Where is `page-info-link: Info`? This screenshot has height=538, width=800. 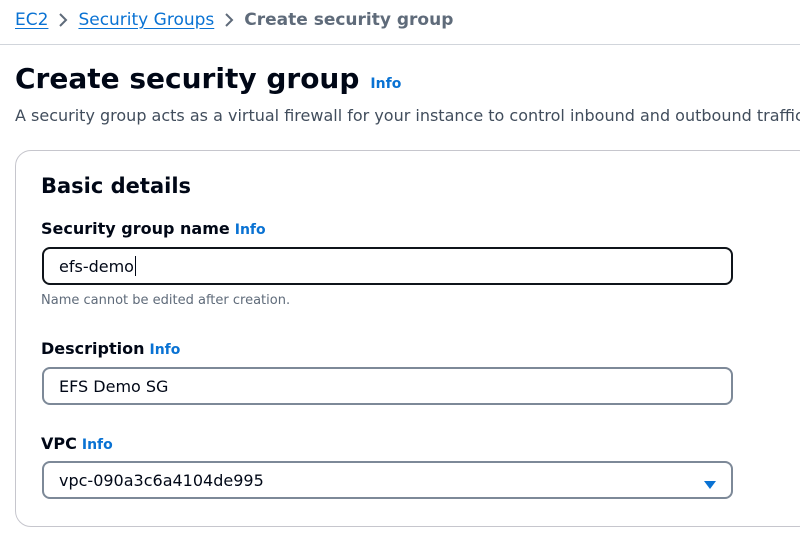
page-info-link: Info is located at coordinates (385, 84).